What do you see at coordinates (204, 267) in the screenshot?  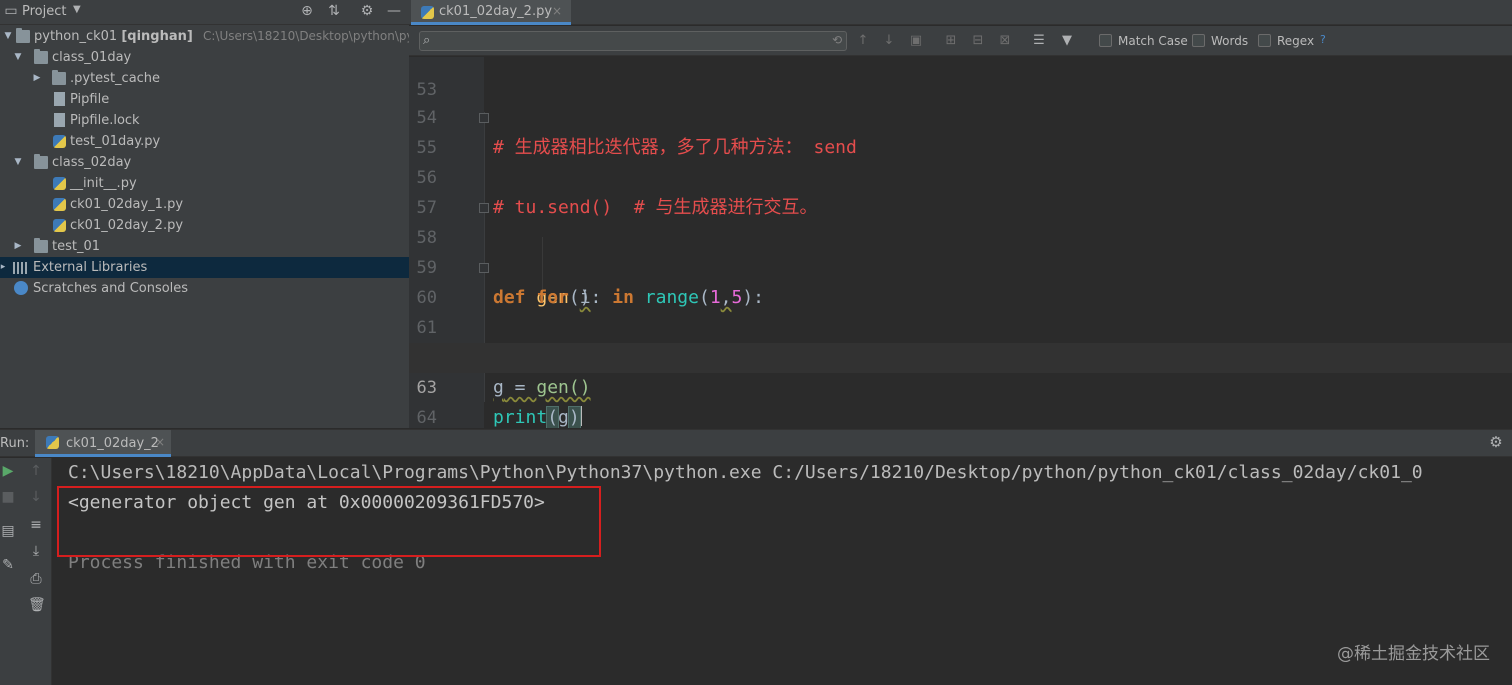 I see `tree-item-external-libraries: ▸ External Libraries` at bounding box center [204, 267].